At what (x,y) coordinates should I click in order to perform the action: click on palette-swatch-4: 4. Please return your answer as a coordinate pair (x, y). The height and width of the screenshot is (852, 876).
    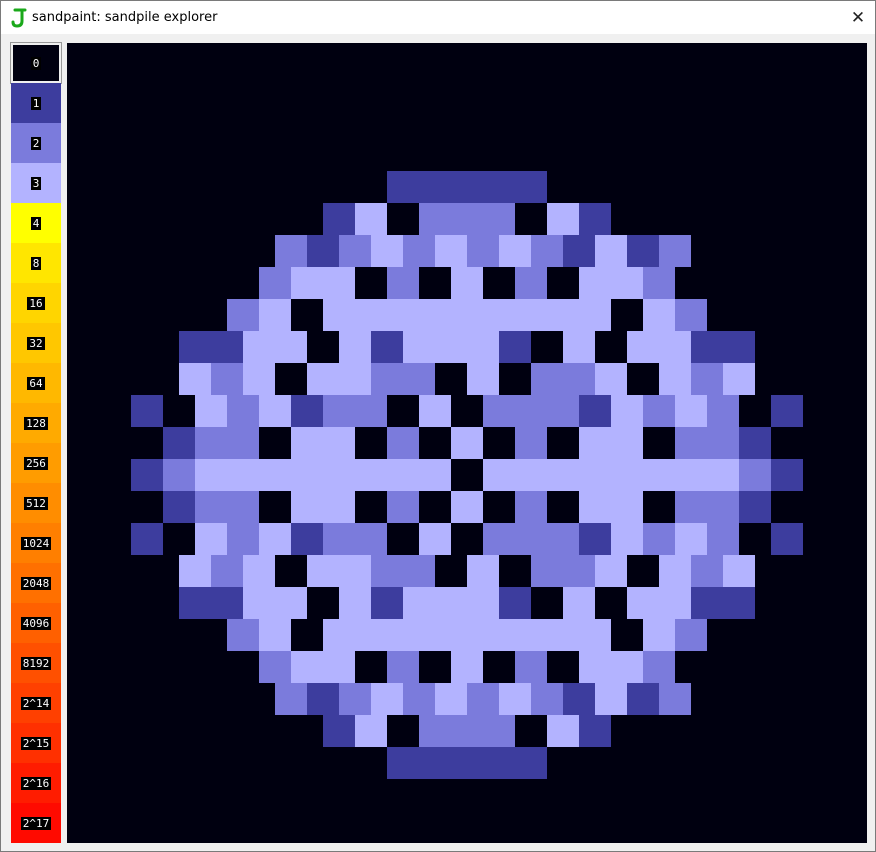
    Looking at the image, I should click on (36, 223).